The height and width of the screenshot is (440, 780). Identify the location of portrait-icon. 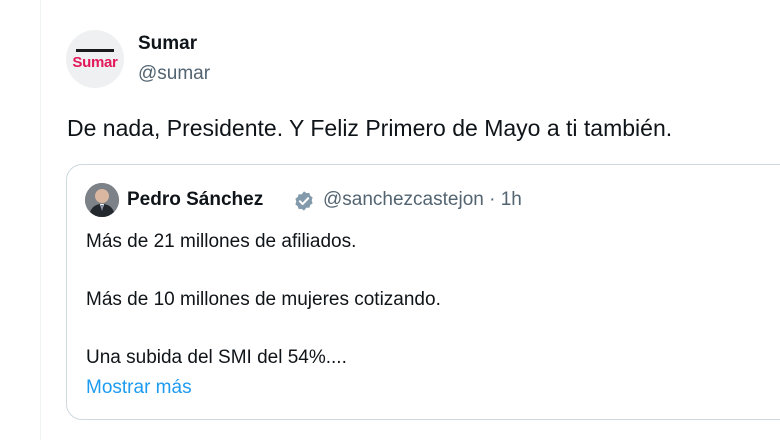
(102, 200).